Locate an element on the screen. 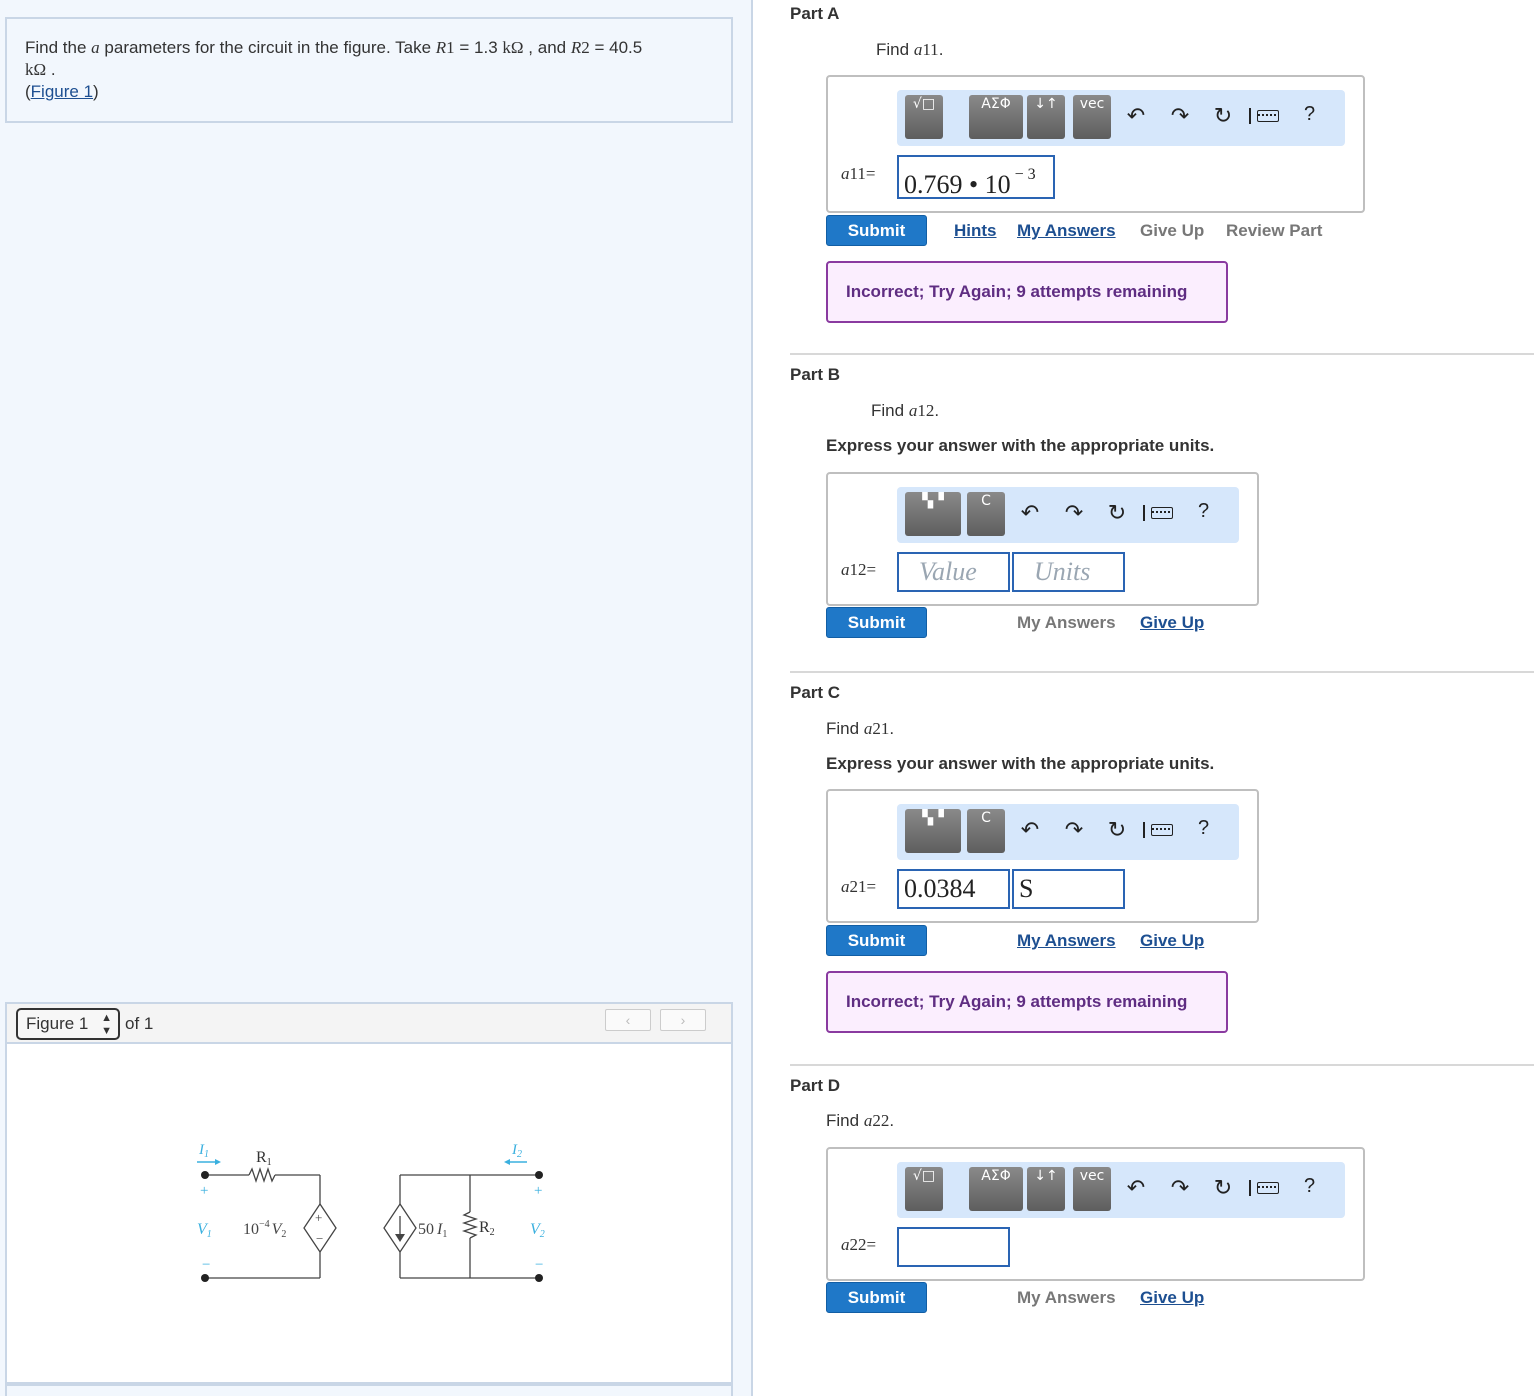 The height and width of the screenshot is (1396, 1534). part-d-my-answers-link: My Answers is located at coordinates (1066, 1298).